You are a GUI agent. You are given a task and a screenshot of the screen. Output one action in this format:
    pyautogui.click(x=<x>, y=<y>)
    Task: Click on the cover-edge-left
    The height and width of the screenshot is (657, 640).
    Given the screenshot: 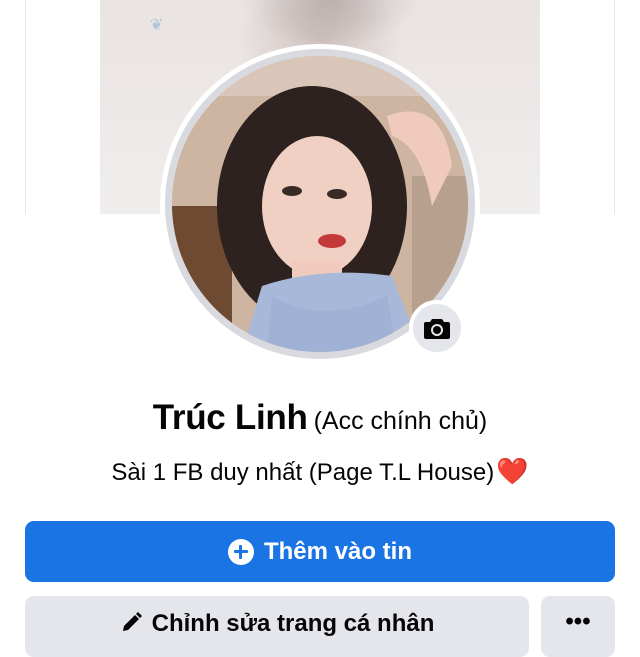 What is the action you would take?
    pyautogui.click(x=25, y=107)
    